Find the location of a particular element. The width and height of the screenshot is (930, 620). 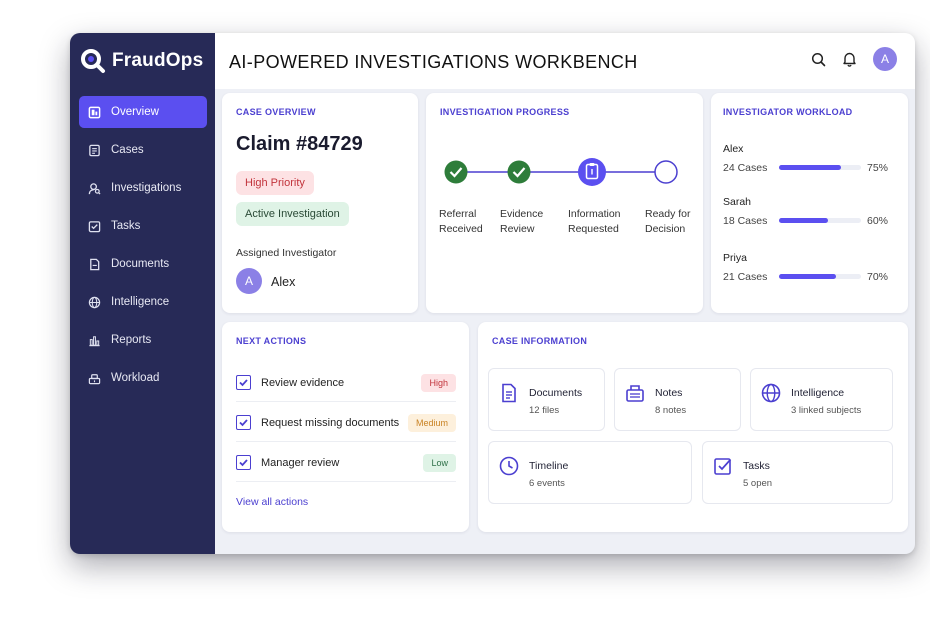

sidebar-item-cases: Cases is located at coordinates (143, 150).